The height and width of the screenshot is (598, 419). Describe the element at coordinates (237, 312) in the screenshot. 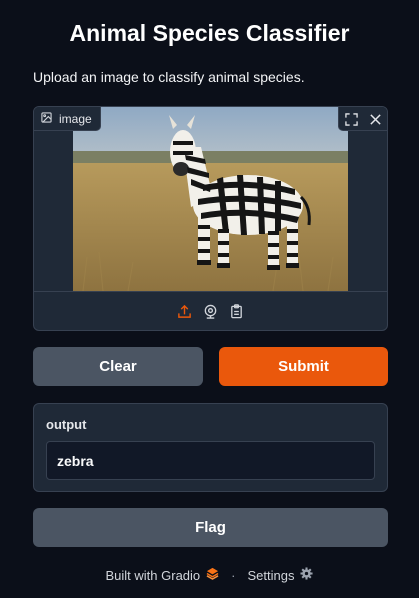

I see `clipboard-icon` at that location.